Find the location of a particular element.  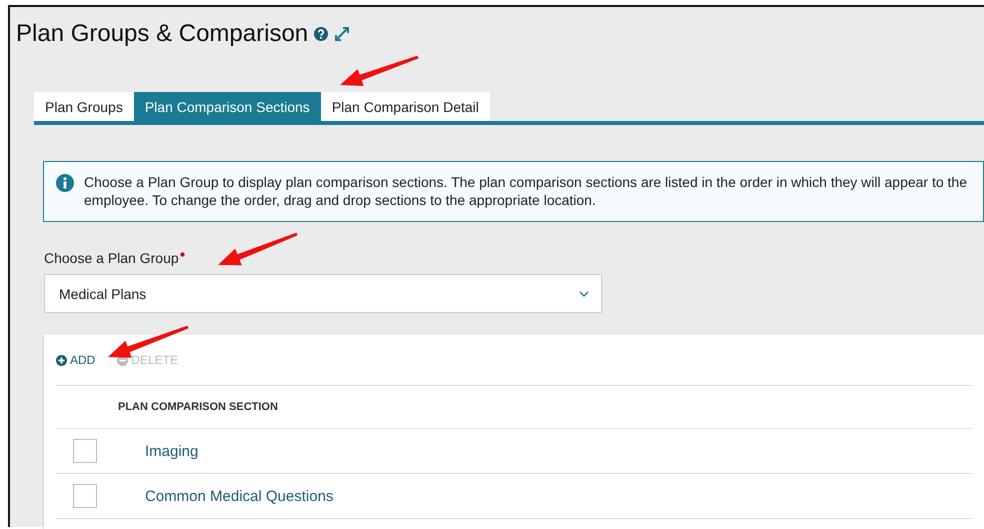

add-button: ADD is located at coordinates (76, 360).